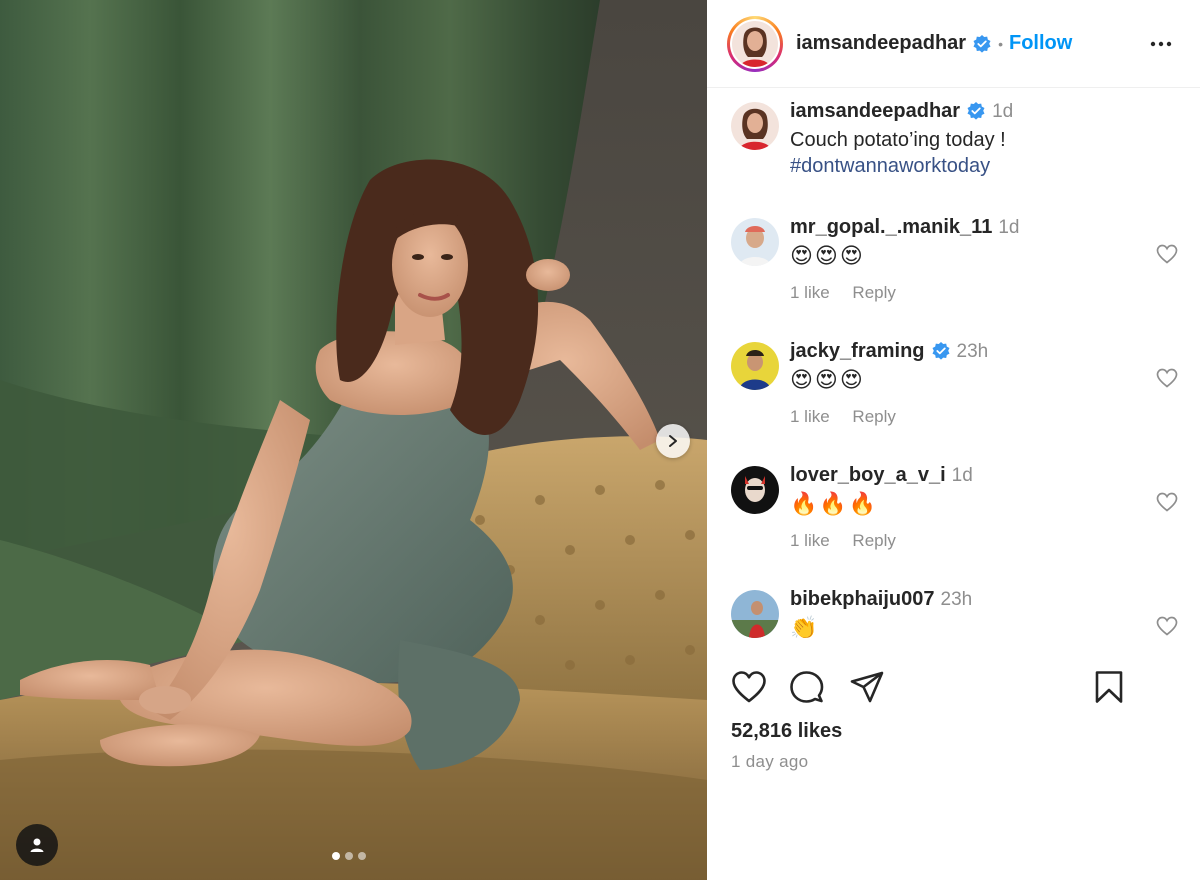 This screenshot has height=880, width=1200. Describe the element at coordinates (965, 166) in the screenshot. I see `caption-hashtag: #dontwannaworktoday` at that location.